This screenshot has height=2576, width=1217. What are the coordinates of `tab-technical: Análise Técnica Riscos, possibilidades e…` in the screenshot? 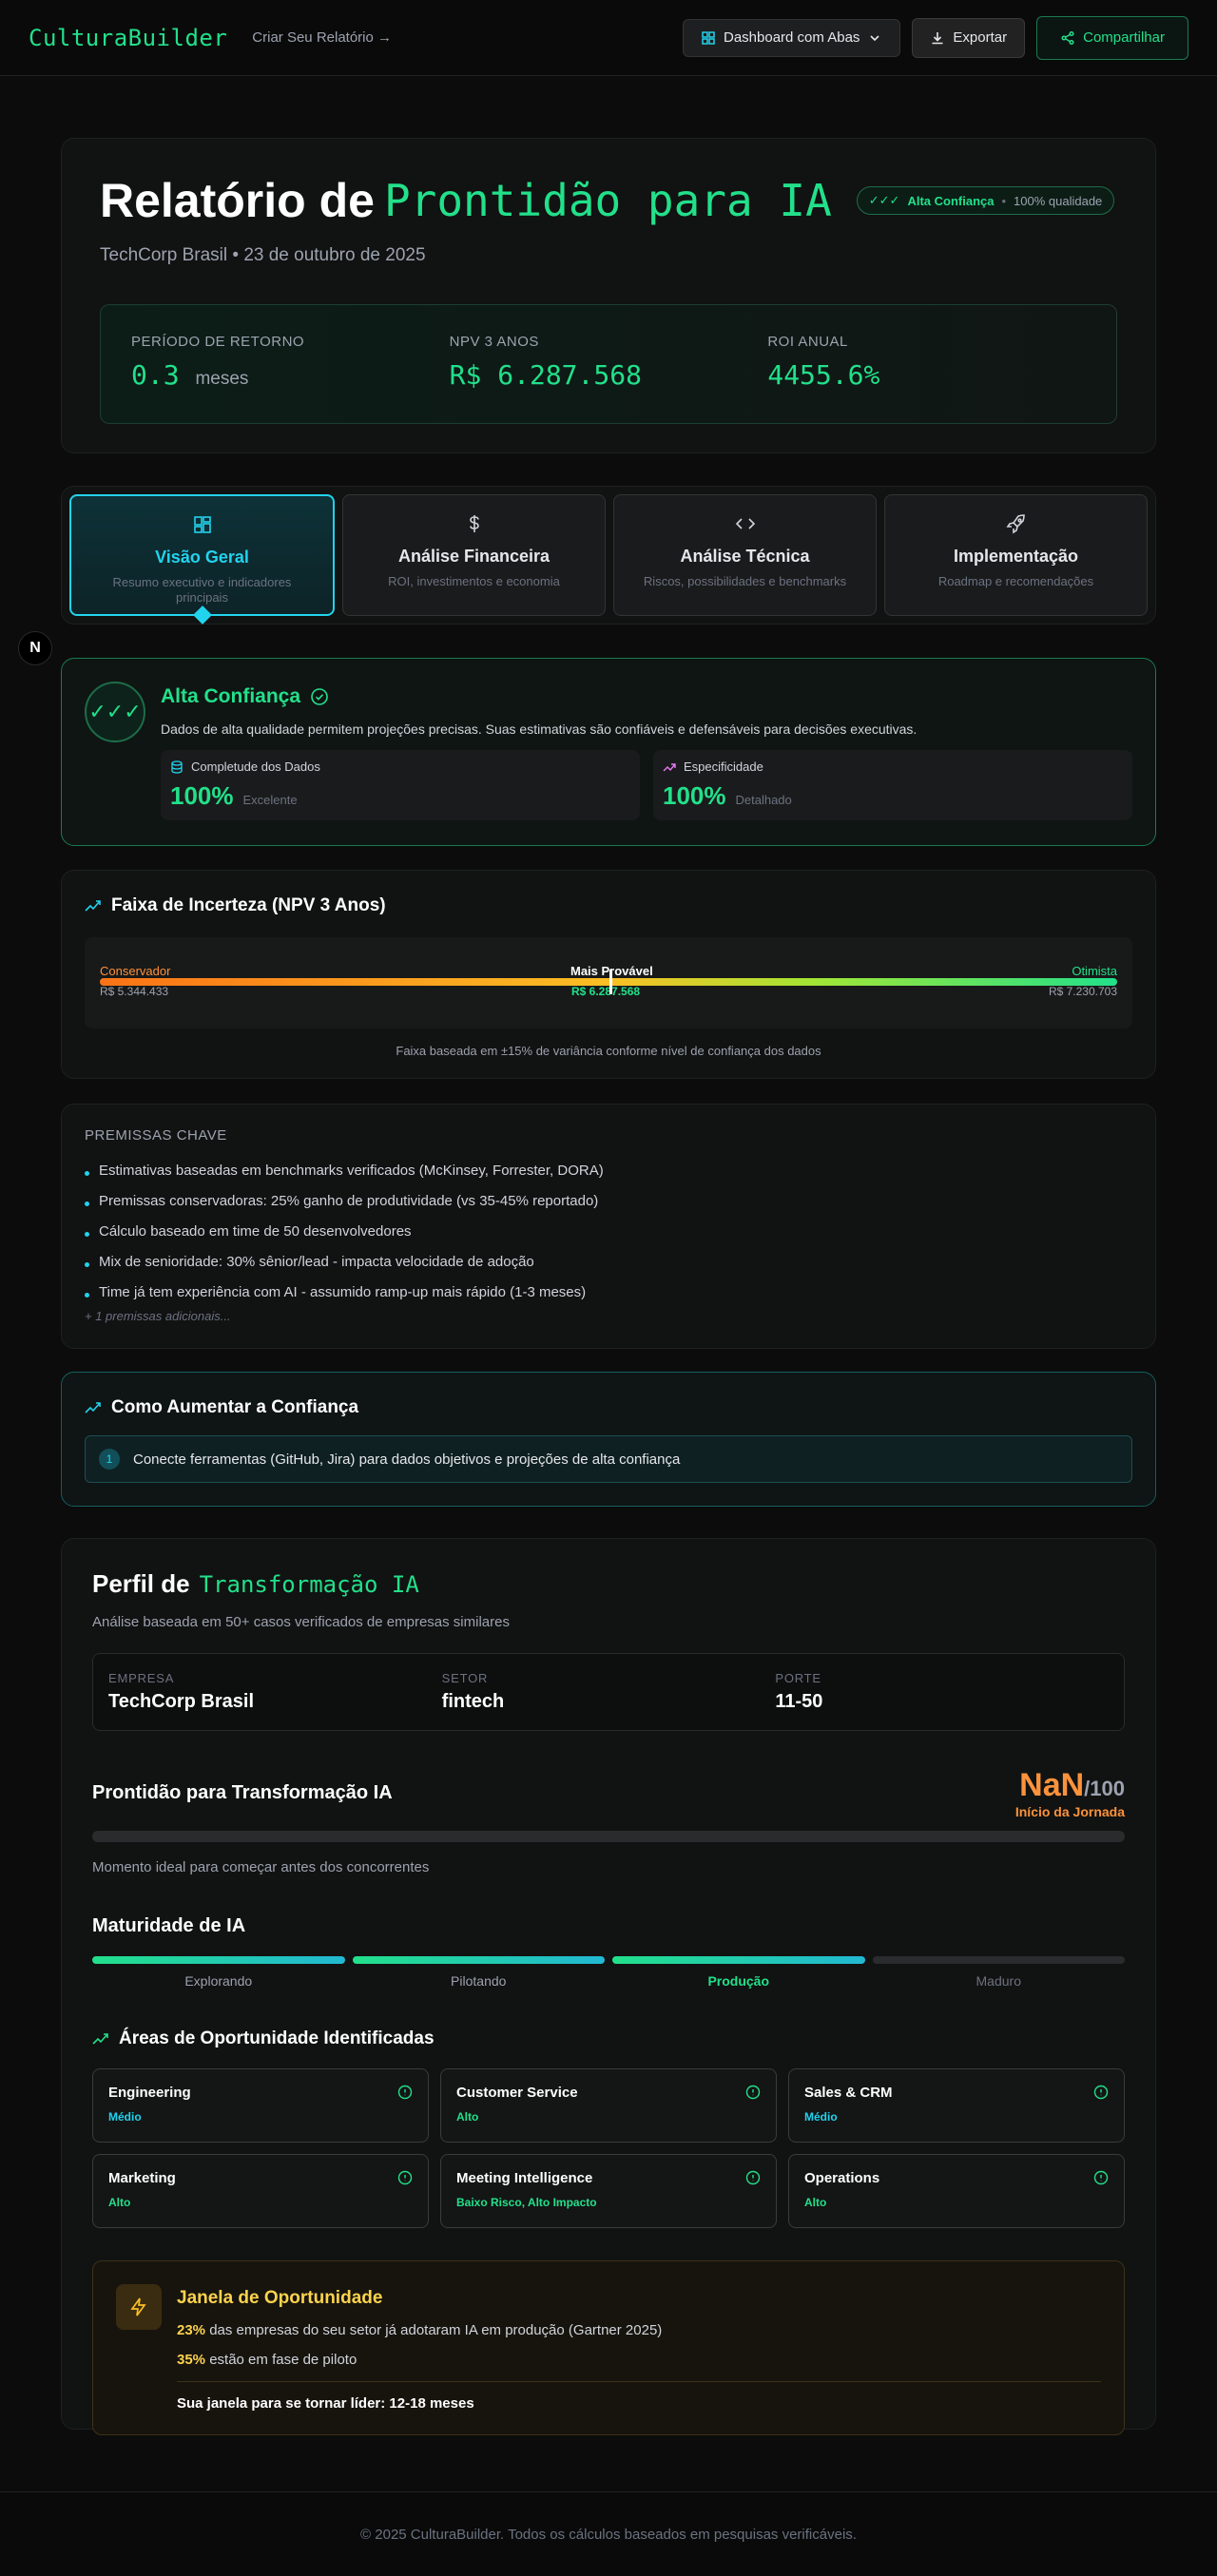 It's located at (745, 555).